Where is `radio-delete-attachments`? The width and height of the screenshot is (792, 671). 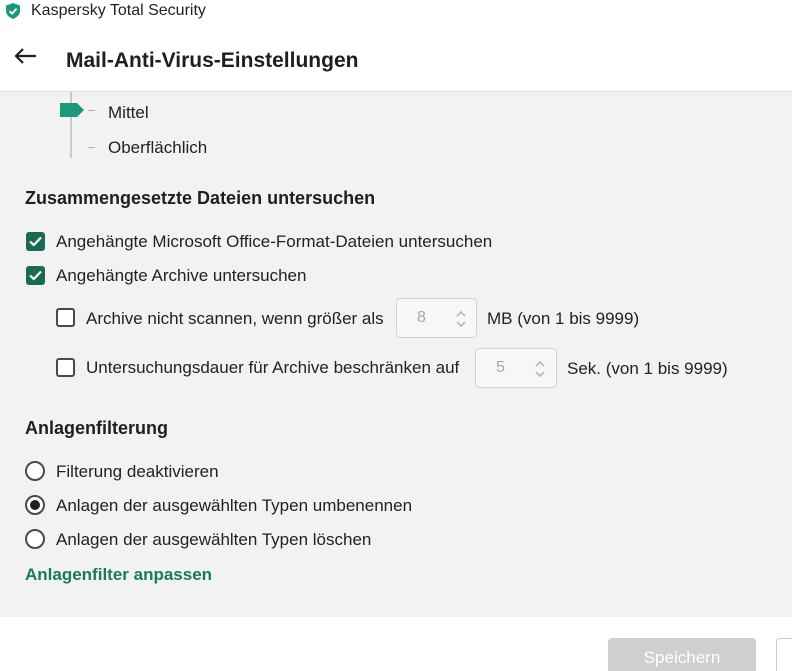 radio-delete-attachments is located at coordinates (35, 539).